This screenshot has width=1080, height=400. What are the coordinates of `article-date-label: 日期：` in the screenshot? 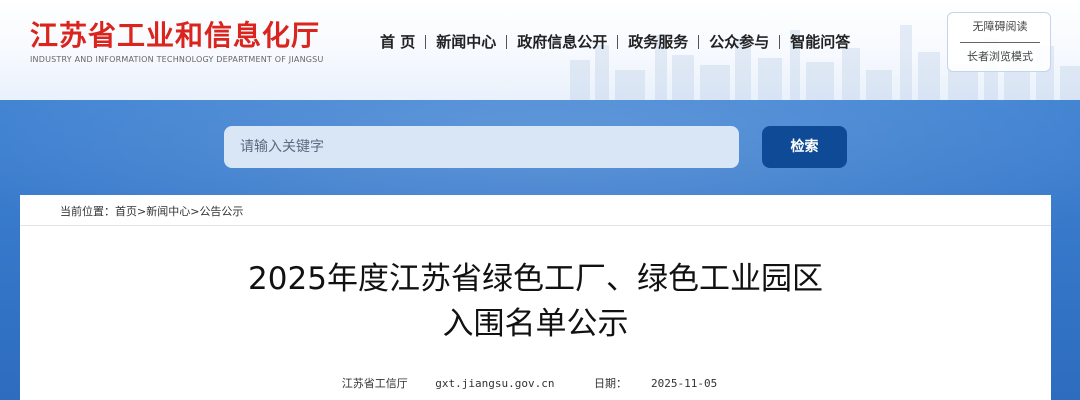 It's located at (610, 383).